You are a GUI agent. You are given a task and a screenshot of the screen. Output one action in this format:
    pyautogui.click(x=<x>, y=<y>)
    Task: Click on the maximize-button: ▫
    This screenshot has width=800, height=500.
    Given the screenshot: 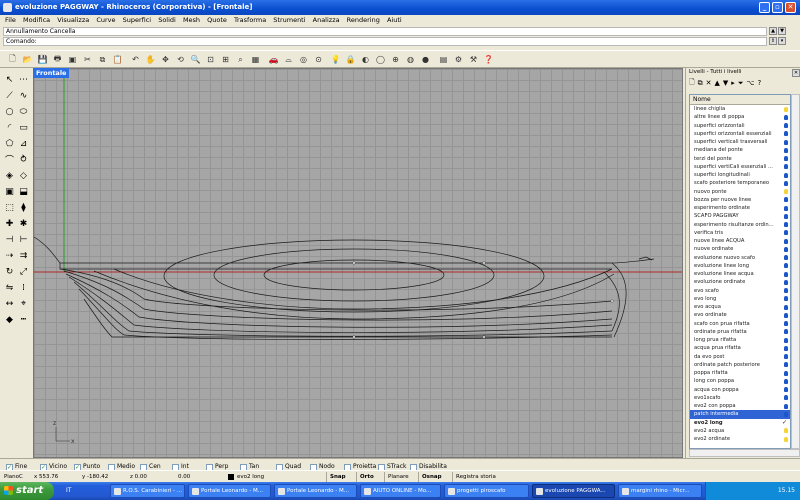 What is the action you would take?
    pyautogui.click(x=777, y=7)
    